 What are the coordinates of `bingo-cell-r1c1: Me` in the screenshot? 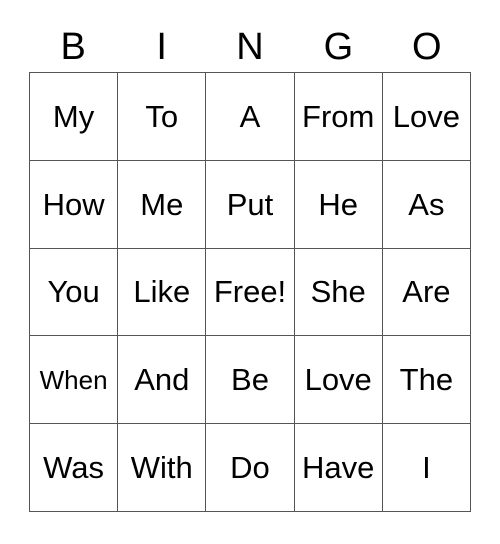 It's located at (162, 204).